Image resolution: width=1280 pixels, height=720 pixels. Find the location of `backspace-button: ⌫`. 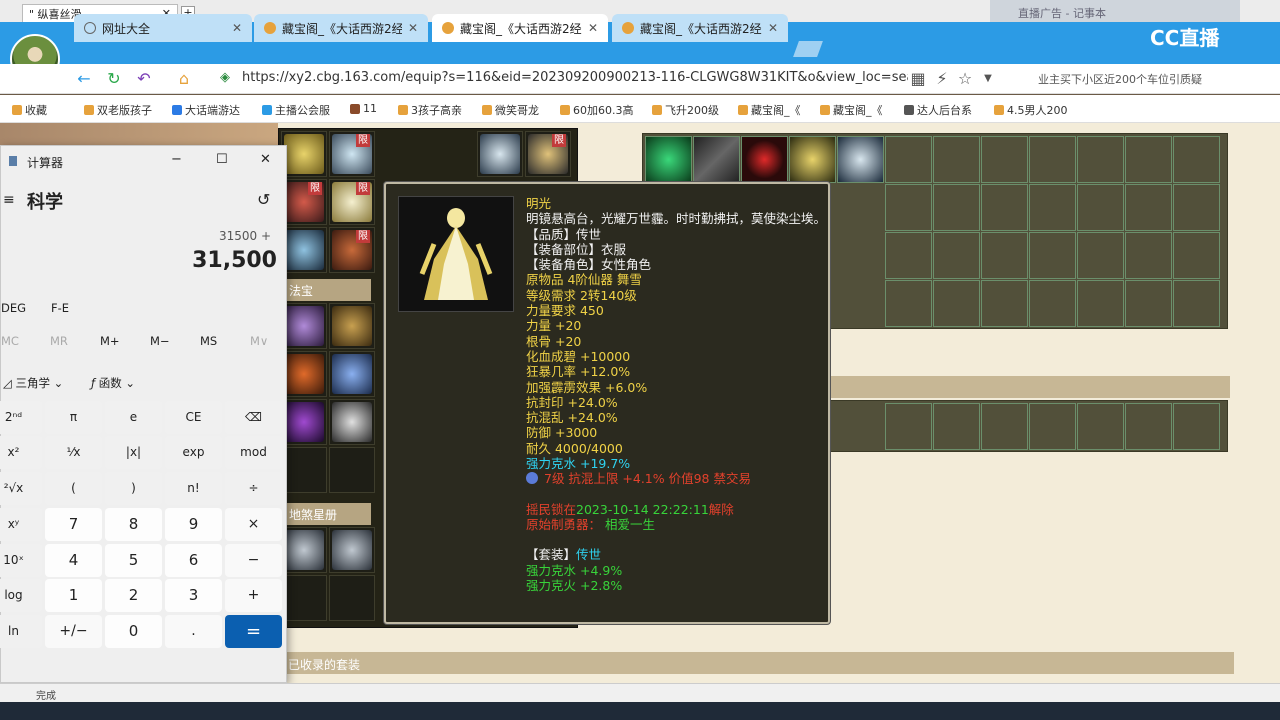

backspace-button: ⌫ is located at coordinates (253, 417).